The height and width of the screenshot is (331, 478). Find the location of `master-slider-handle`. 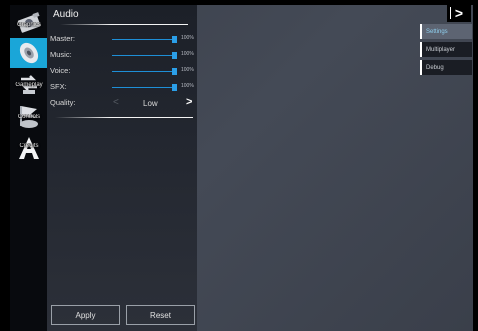

master-slider-handle is located at coordinates (174, 39).